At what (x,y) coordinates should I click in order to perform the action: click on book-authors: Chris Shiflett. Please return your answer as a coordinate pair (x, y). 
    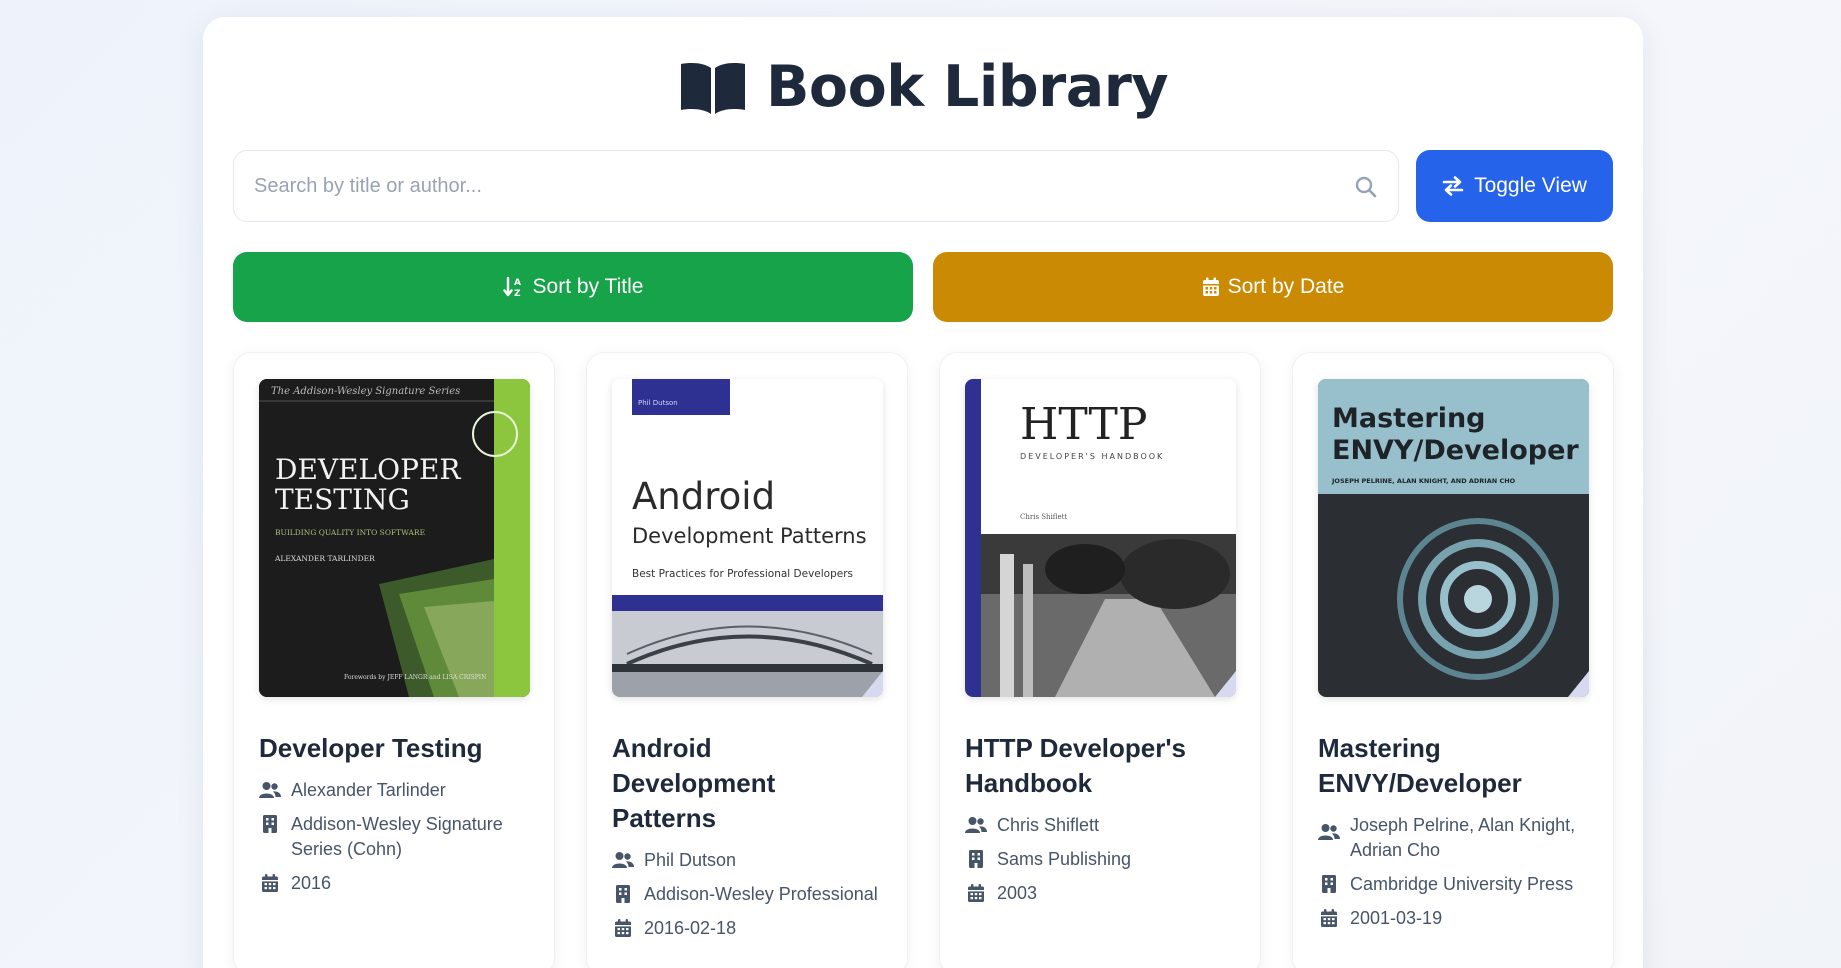
    Looking at the image, I should click on (1100, 825).